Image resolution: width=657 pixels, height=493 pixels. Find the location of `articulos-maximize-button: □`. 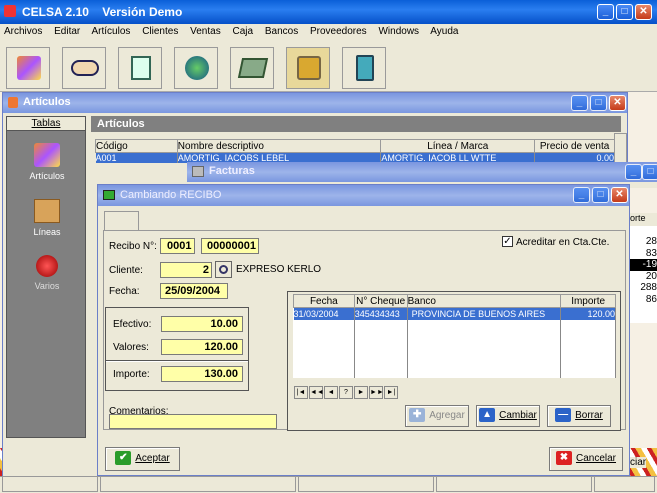

articulos-maximize-button: □ is located at coordinates (598, 103).